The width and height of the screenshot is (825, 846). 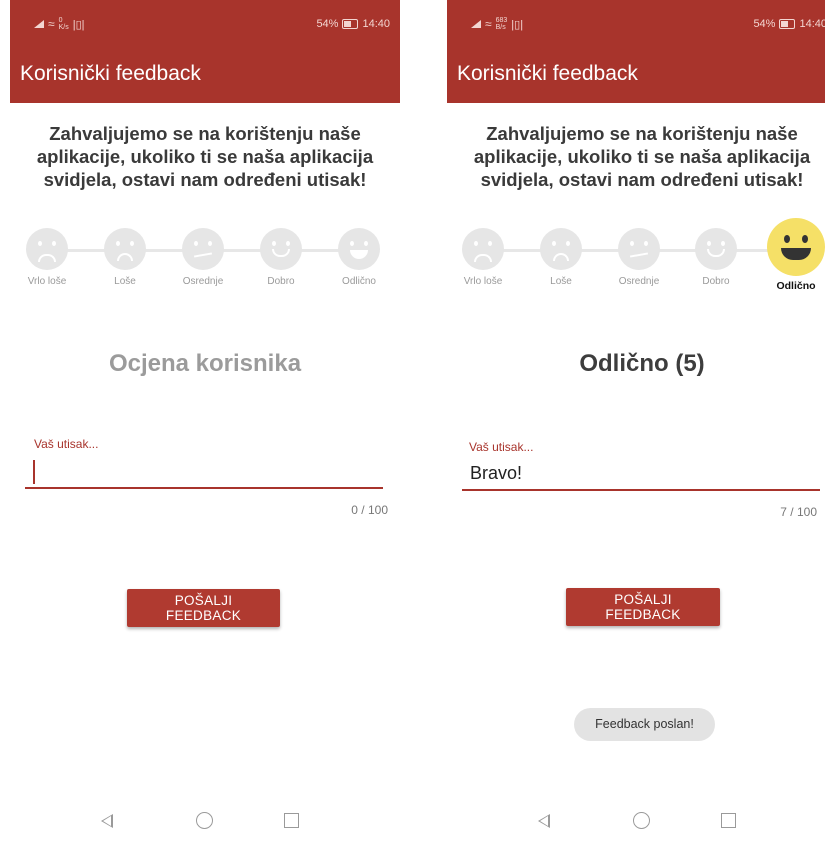 I want to click on network-speed-value: 683, so click(x=501, y=20).